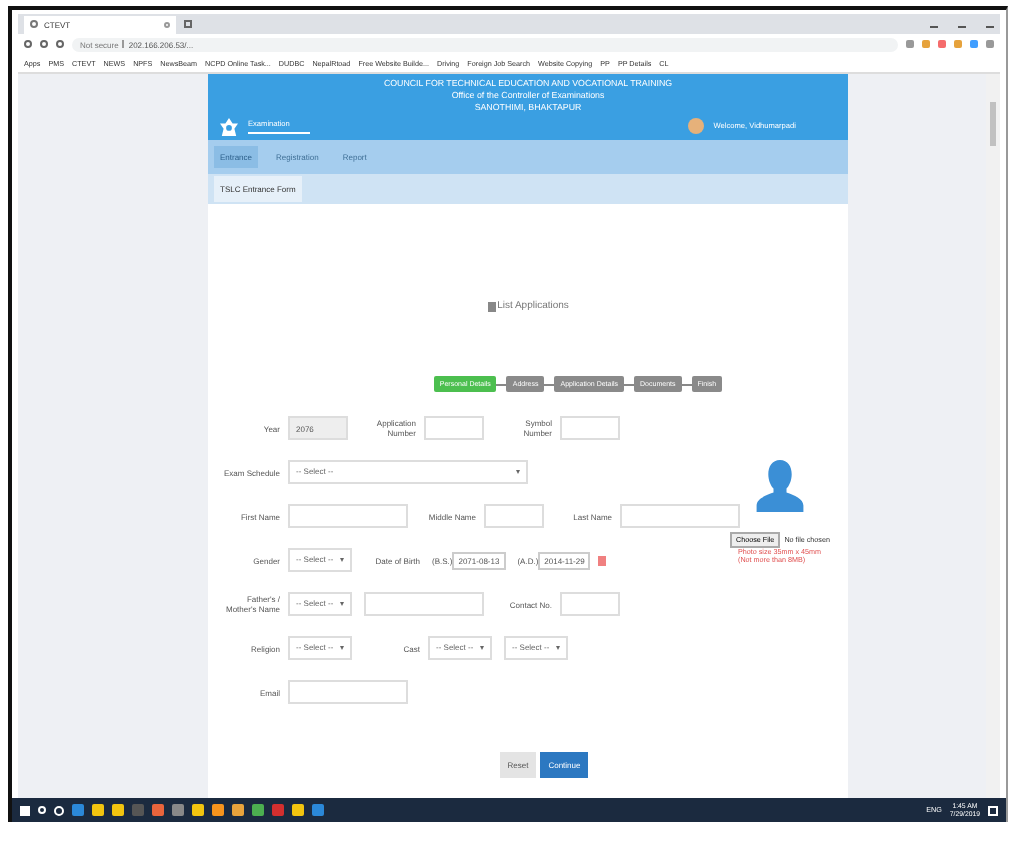 This screenshot has height=846, width=1018. What do you see at coordinates (602, 560) in the screenshot?
I see `calendar-icon` at bounding box center [602, 560].